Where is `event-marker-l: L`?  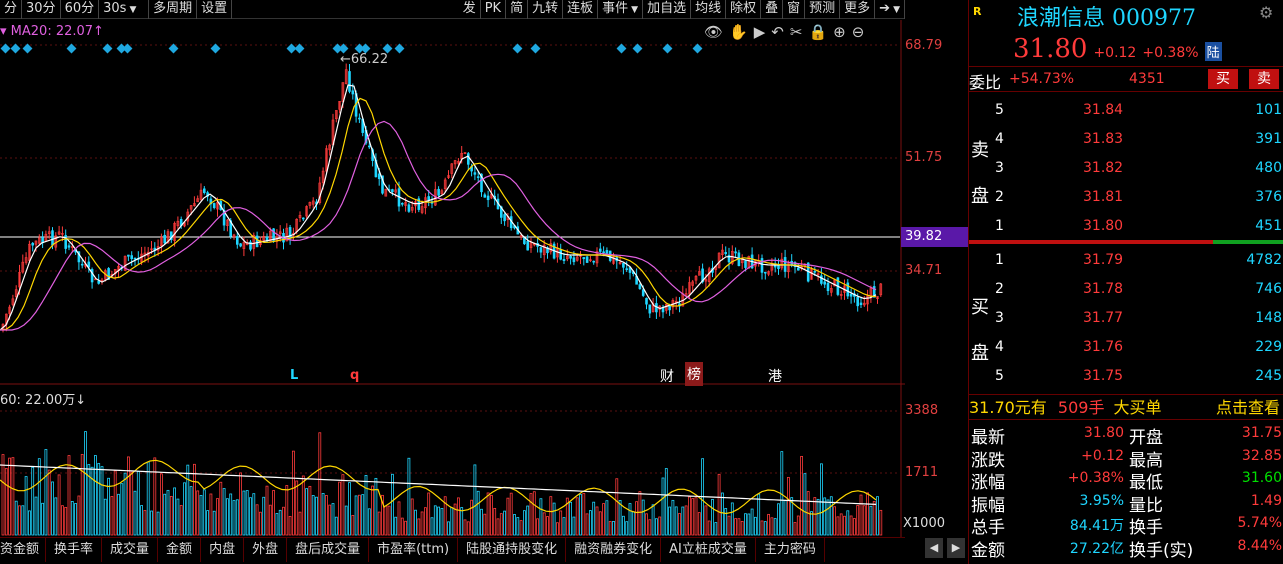 event-marker-l: L is located at coordinates (294, 375).